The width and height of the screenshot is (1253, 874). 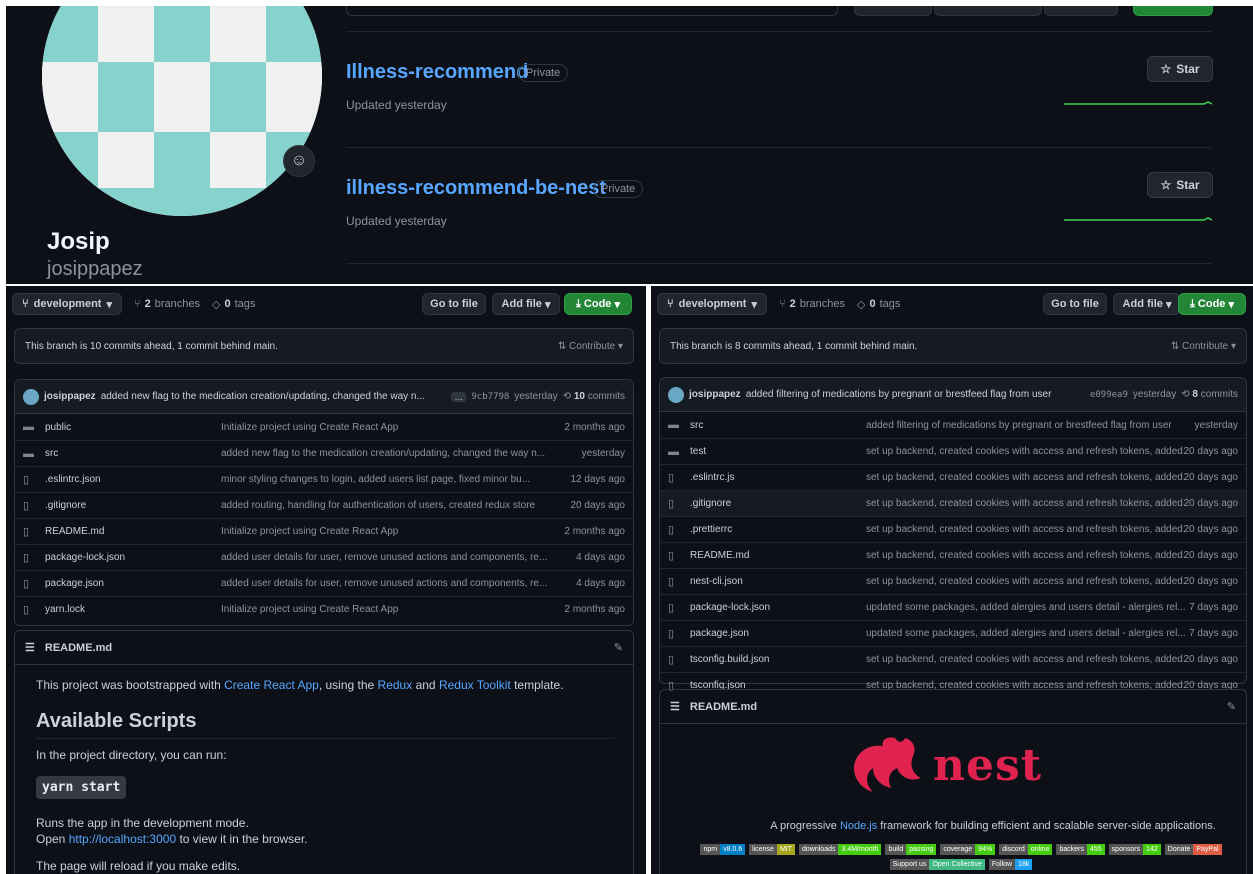 I want to click on badge: Donate PayPal, so click(x=1193, y=849).